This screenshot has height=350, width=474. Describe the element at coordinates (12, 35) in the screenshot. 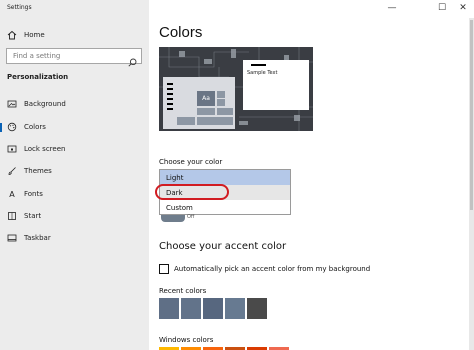

I see `home-icon` at that location.